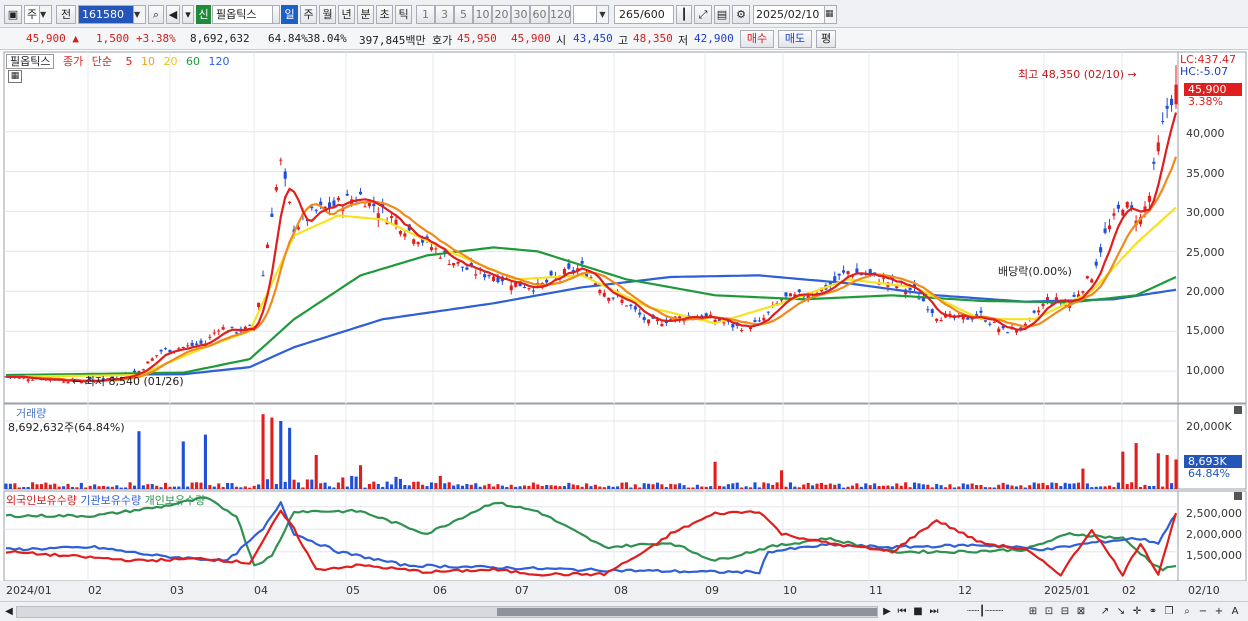 Image resolution: width=1248 pixels, height=621 pixels. What do you see at coordinates (934, 611) in the screenshot?
I see `fast-forward-icon: ⏭` at bounding box center [934, 611].